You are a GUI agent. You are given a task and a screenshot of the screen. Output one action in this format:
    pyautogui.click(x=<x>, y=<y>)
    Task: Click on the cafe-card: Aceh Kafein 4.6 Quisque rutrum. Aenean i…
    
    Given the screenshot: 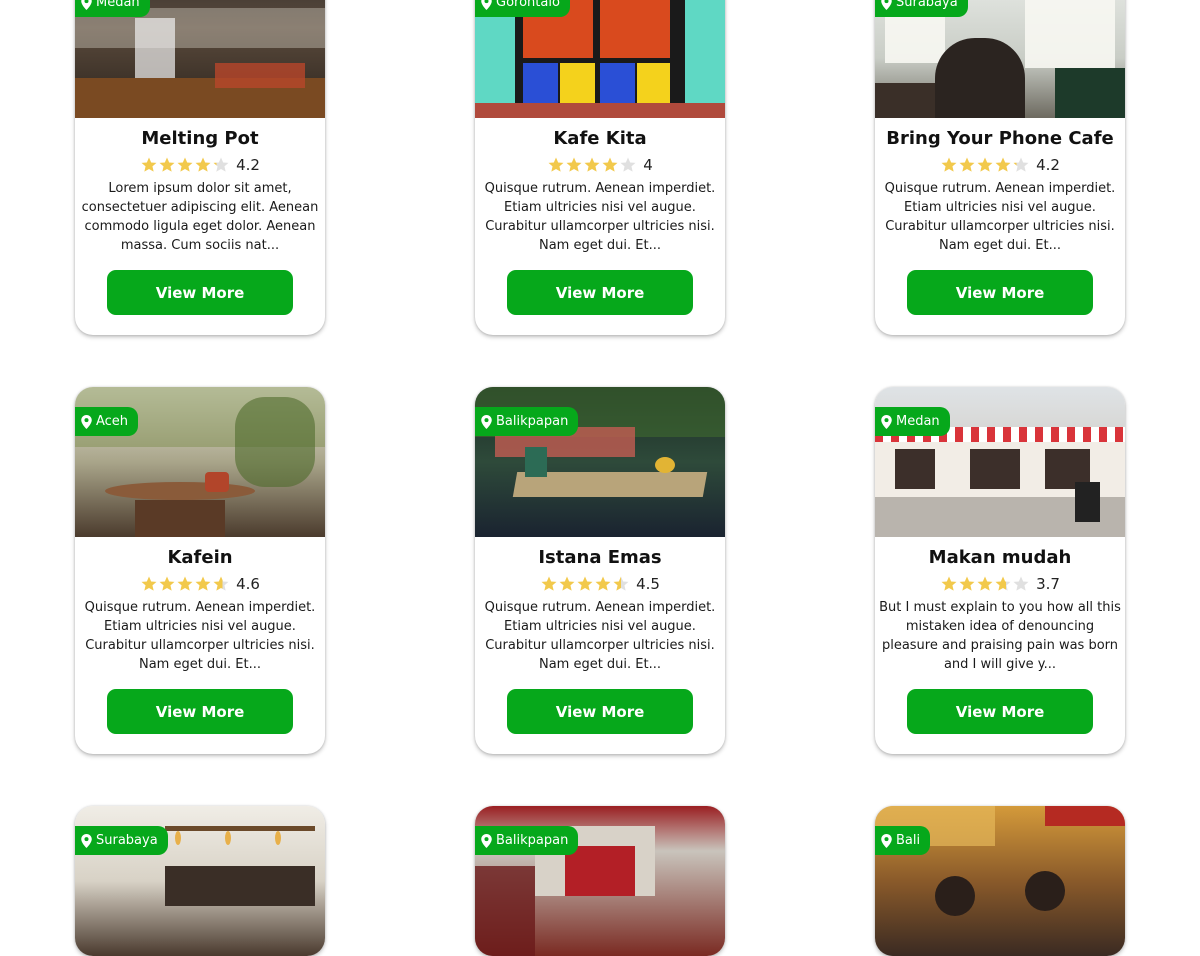 What is the action you would take?
    pyautogui.click(x=200, y=570)
    